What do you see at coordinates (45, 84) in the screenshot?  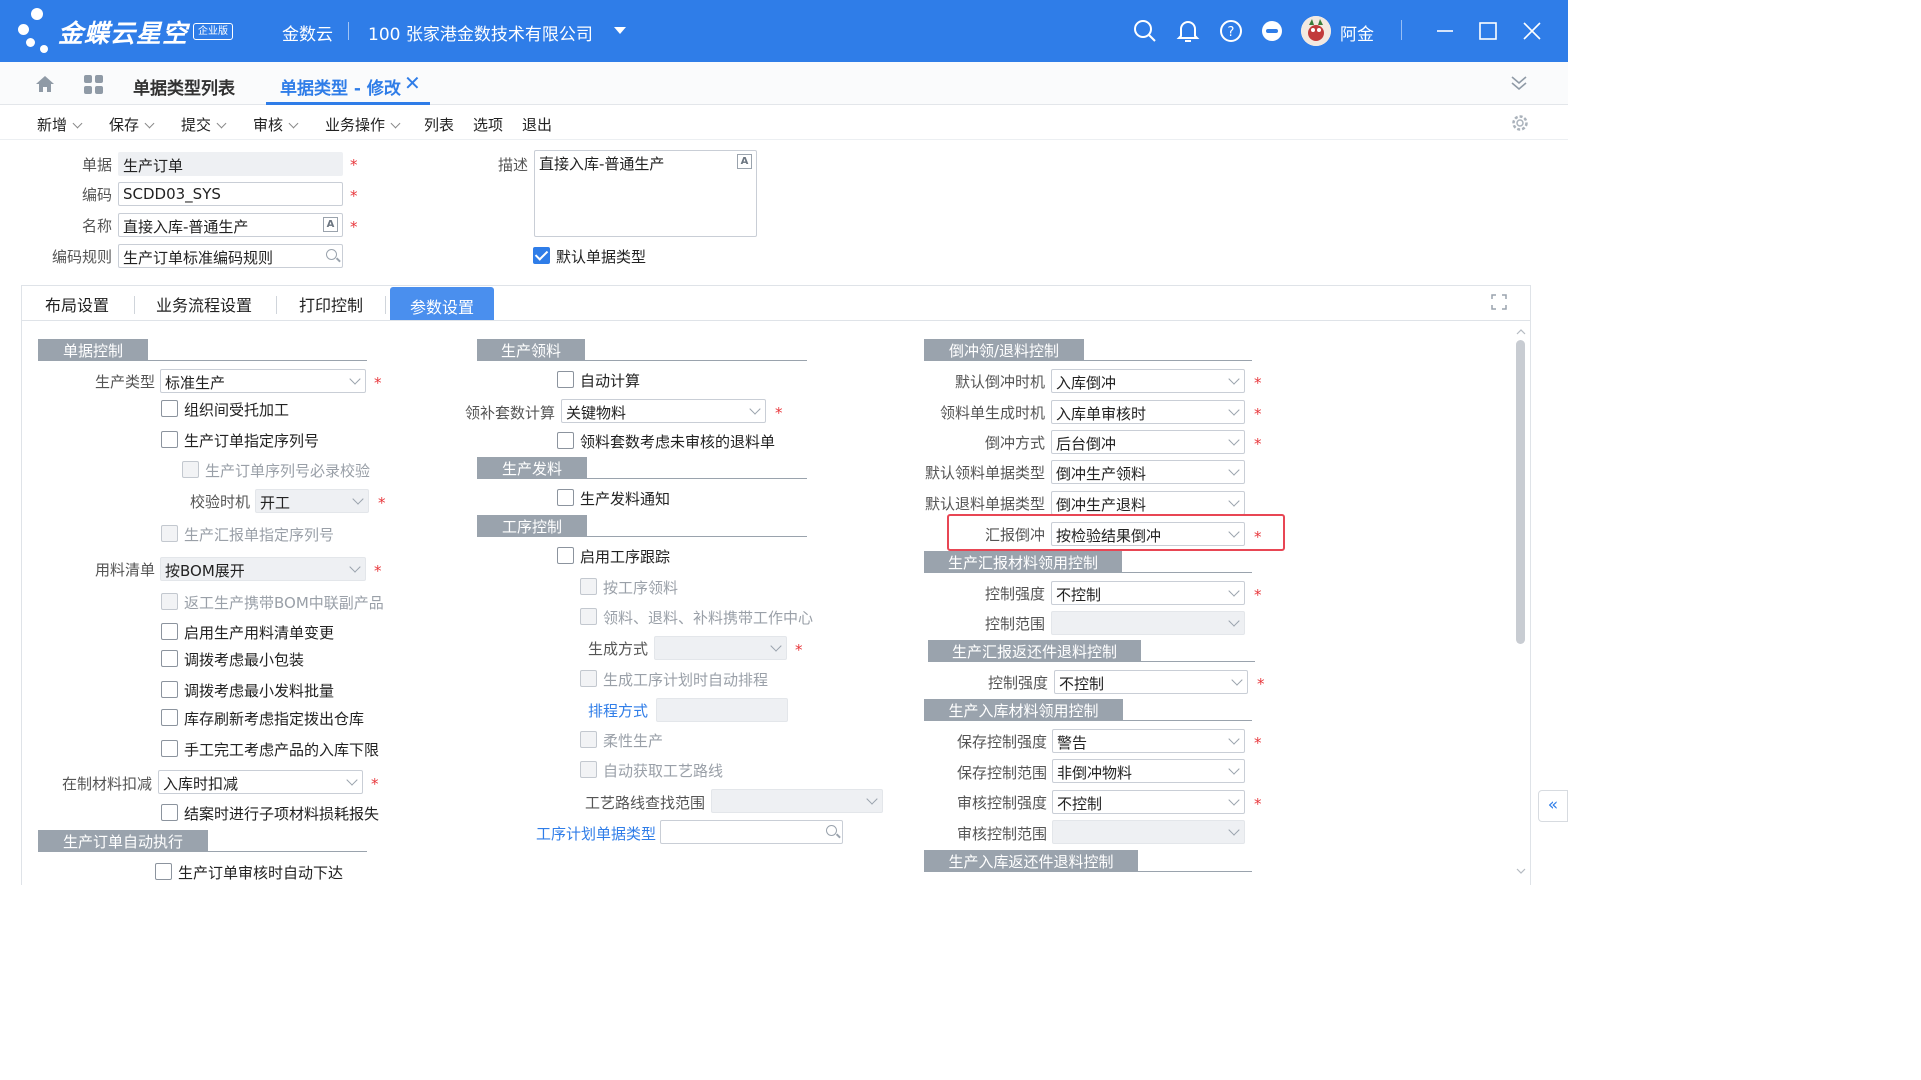 I see `home-icon` at bounding box center [45, 84].